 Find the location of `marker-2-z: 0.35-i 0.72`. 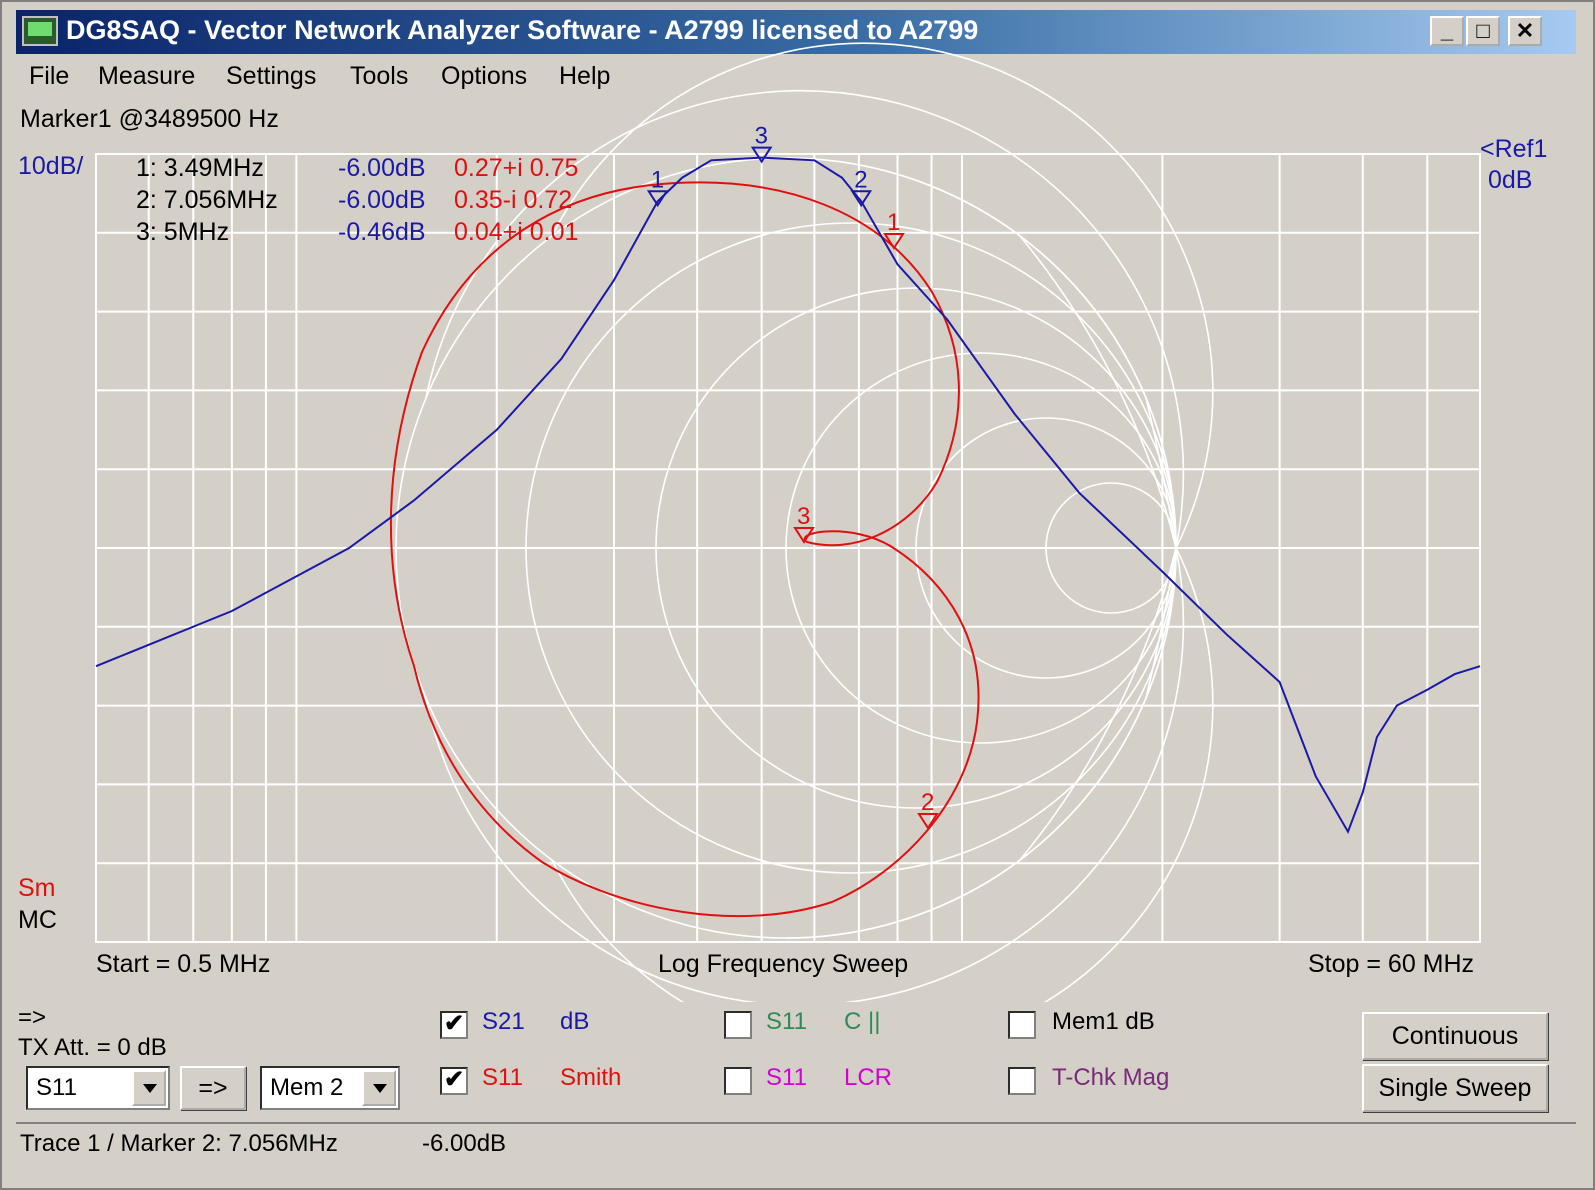

marker-2-z: 0.35-i 0.72 is located at coordinates (513, 200).